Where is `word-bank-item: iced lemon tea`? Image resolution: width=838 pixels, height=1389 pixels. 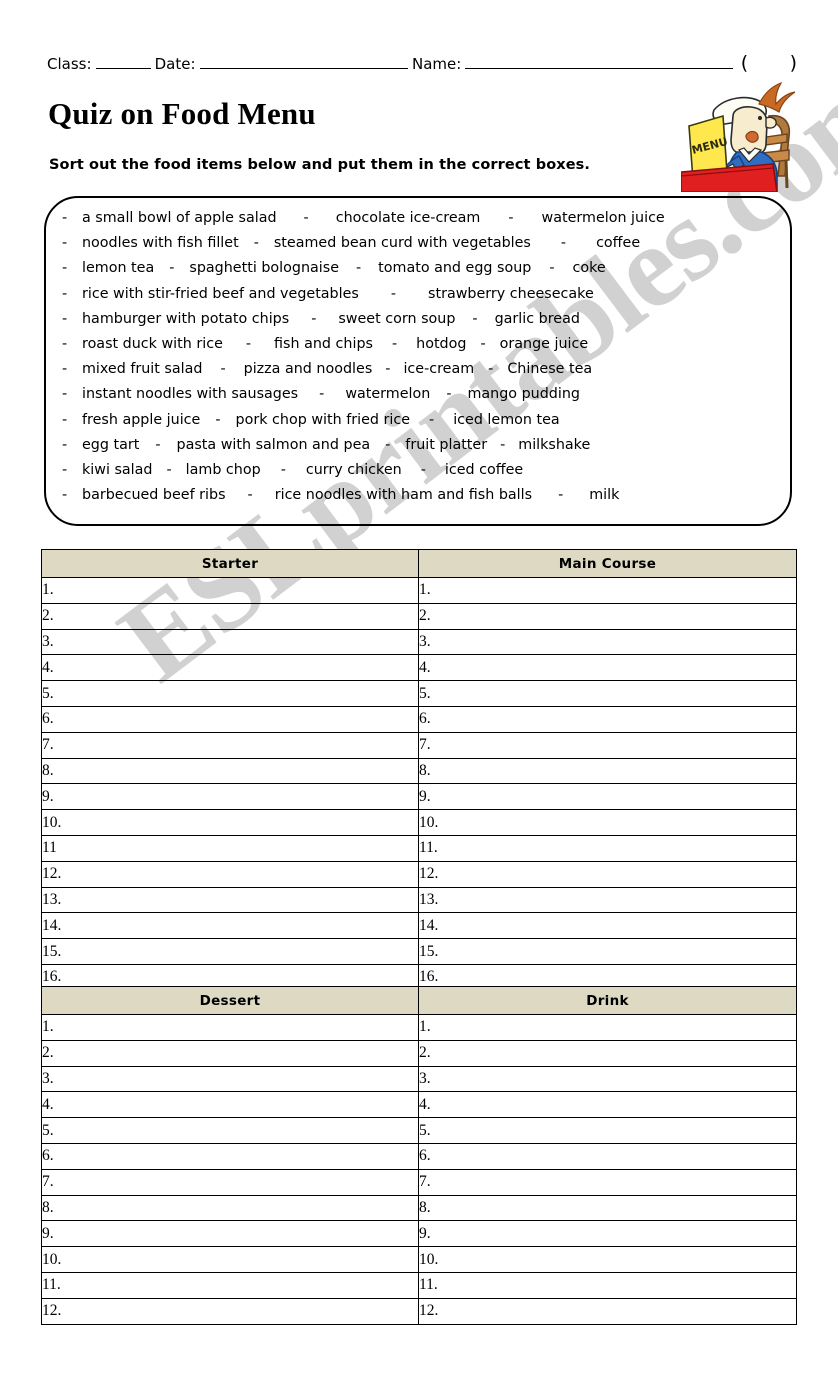
word-bank-item: iced lemon tea is located at coordinates (506, 420).